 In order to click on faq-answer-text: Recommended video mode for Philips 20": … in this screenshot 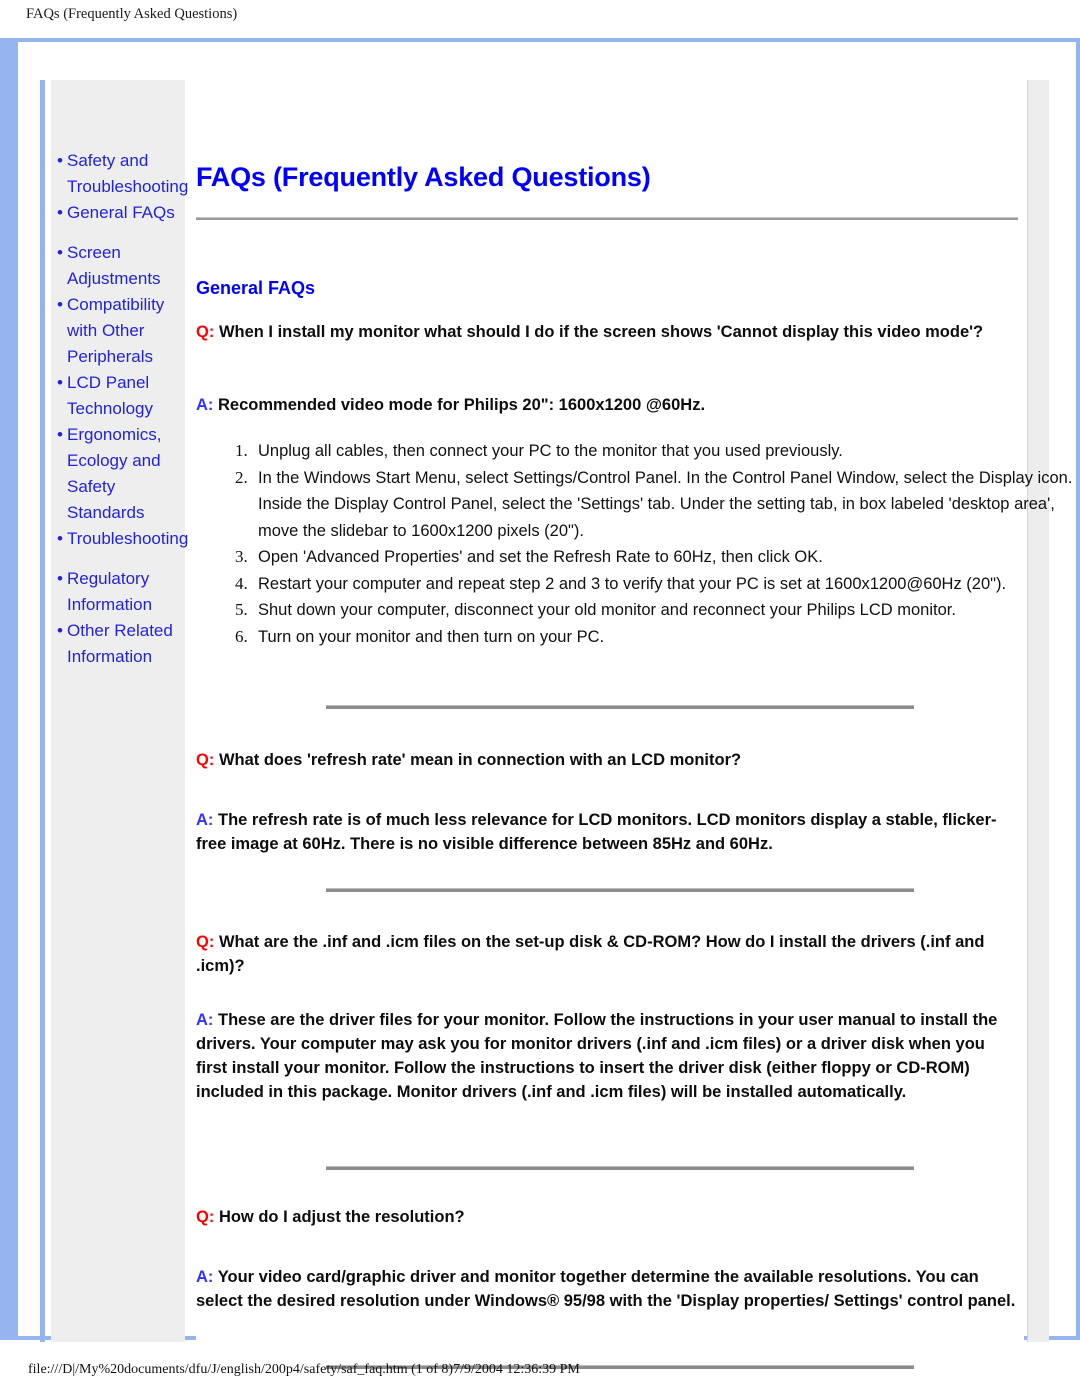, I will do `click(462, 405)`.